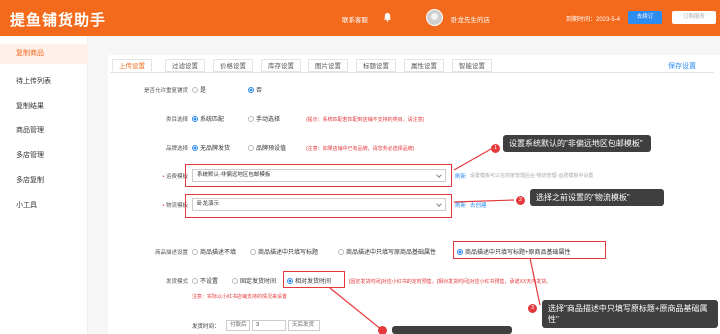 Image resolution: width=720 pixels, height=334 pixels. What do you see at coordinates (391, 253) in the screenshot?
I see `desc-attr-label: 商品描述中只填写原商品基础属性` at bounding box center [391, 253].